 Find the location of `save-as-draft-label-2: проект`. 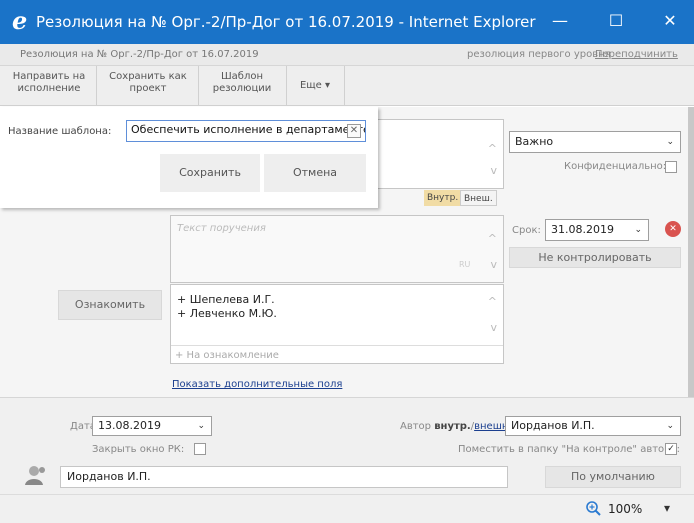

save-as-draft-label-2: проект is located at coordinates (148, 88).